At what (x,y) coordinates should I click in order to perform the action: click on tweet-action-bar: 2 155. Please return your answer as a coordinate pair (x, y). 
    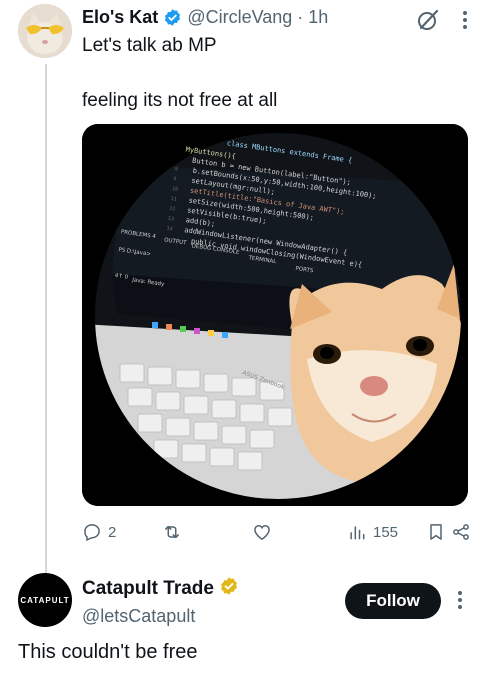
    Looking at the image, I should click on (276, 535).